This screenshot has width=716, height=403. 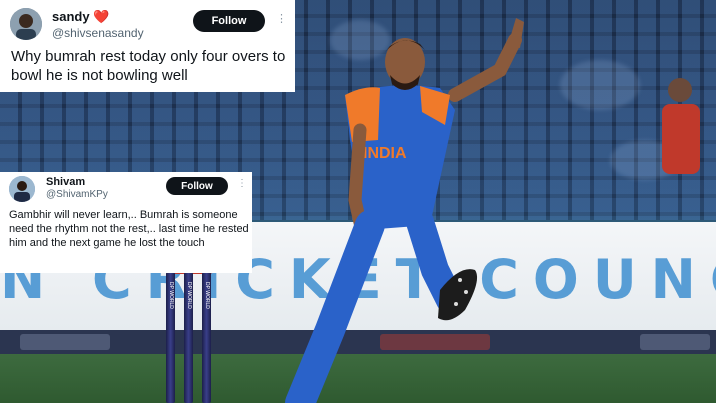 I want to click on jersey-text: INDIA, so click(x=385, y=153).